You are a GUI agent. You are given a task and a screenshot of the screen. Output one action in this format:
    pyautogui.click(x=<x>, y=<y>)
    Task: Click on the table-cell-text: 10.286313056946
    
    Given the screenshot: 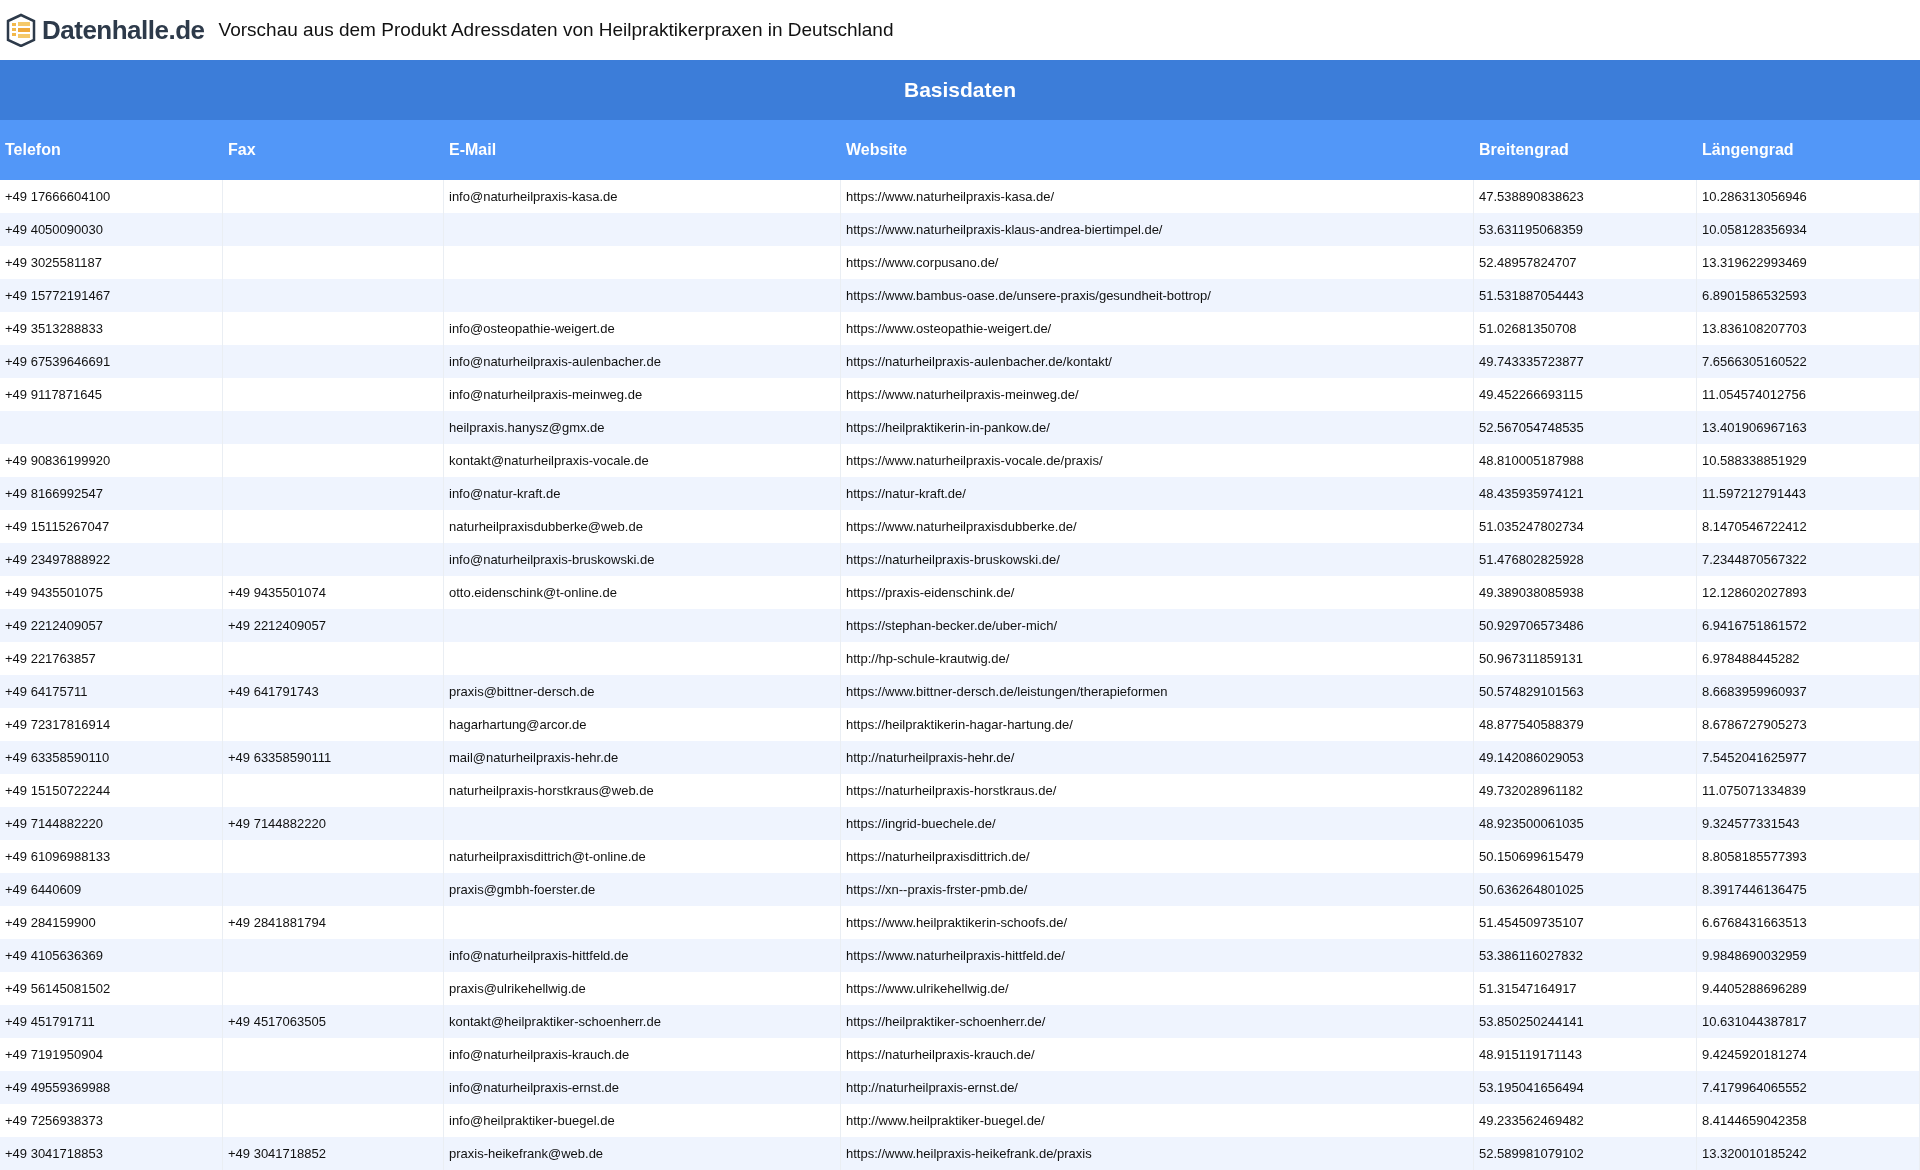 What is the action you would take?
    pyautogui.click(x=1754, y=196)
    